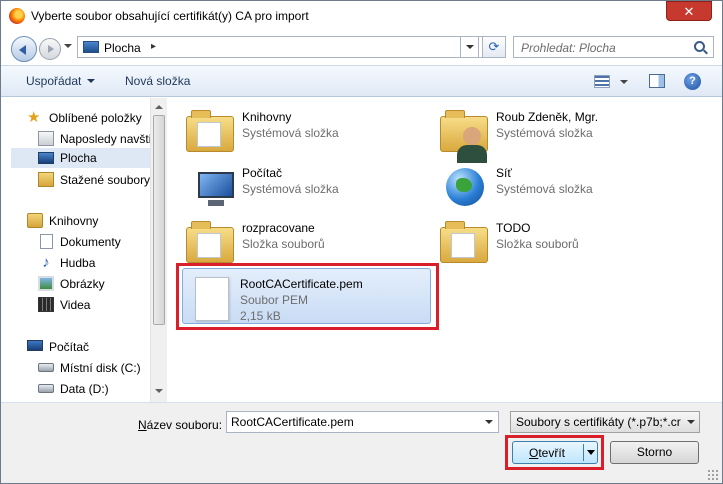 Image resolution: width=723 pixels, height=484 pixels. What do you see at coordinates (84, 389) in the screenshot?
I see `sidebar-item-label: Data (D:)` at bounding box center [84, 389].